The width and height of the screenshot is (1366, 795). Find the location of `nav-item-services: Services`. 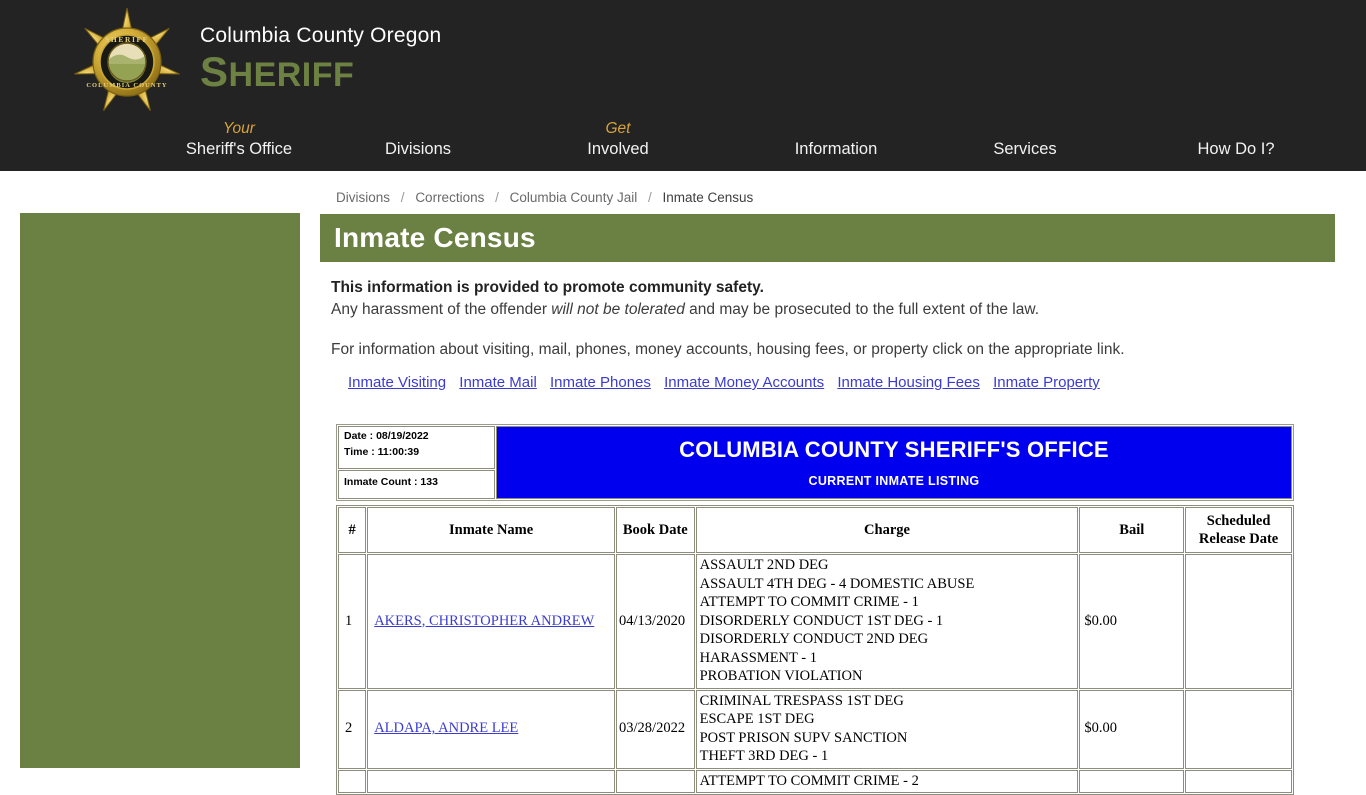

nav-item-services: Services is located at coordinates (1025, 139).